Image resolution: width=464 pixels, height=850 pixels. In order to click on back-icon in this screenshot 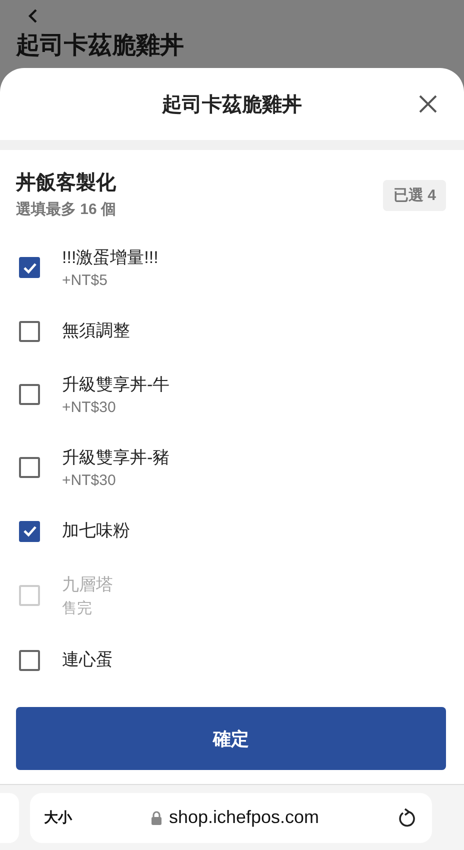, I will do `click(33, 16)`.